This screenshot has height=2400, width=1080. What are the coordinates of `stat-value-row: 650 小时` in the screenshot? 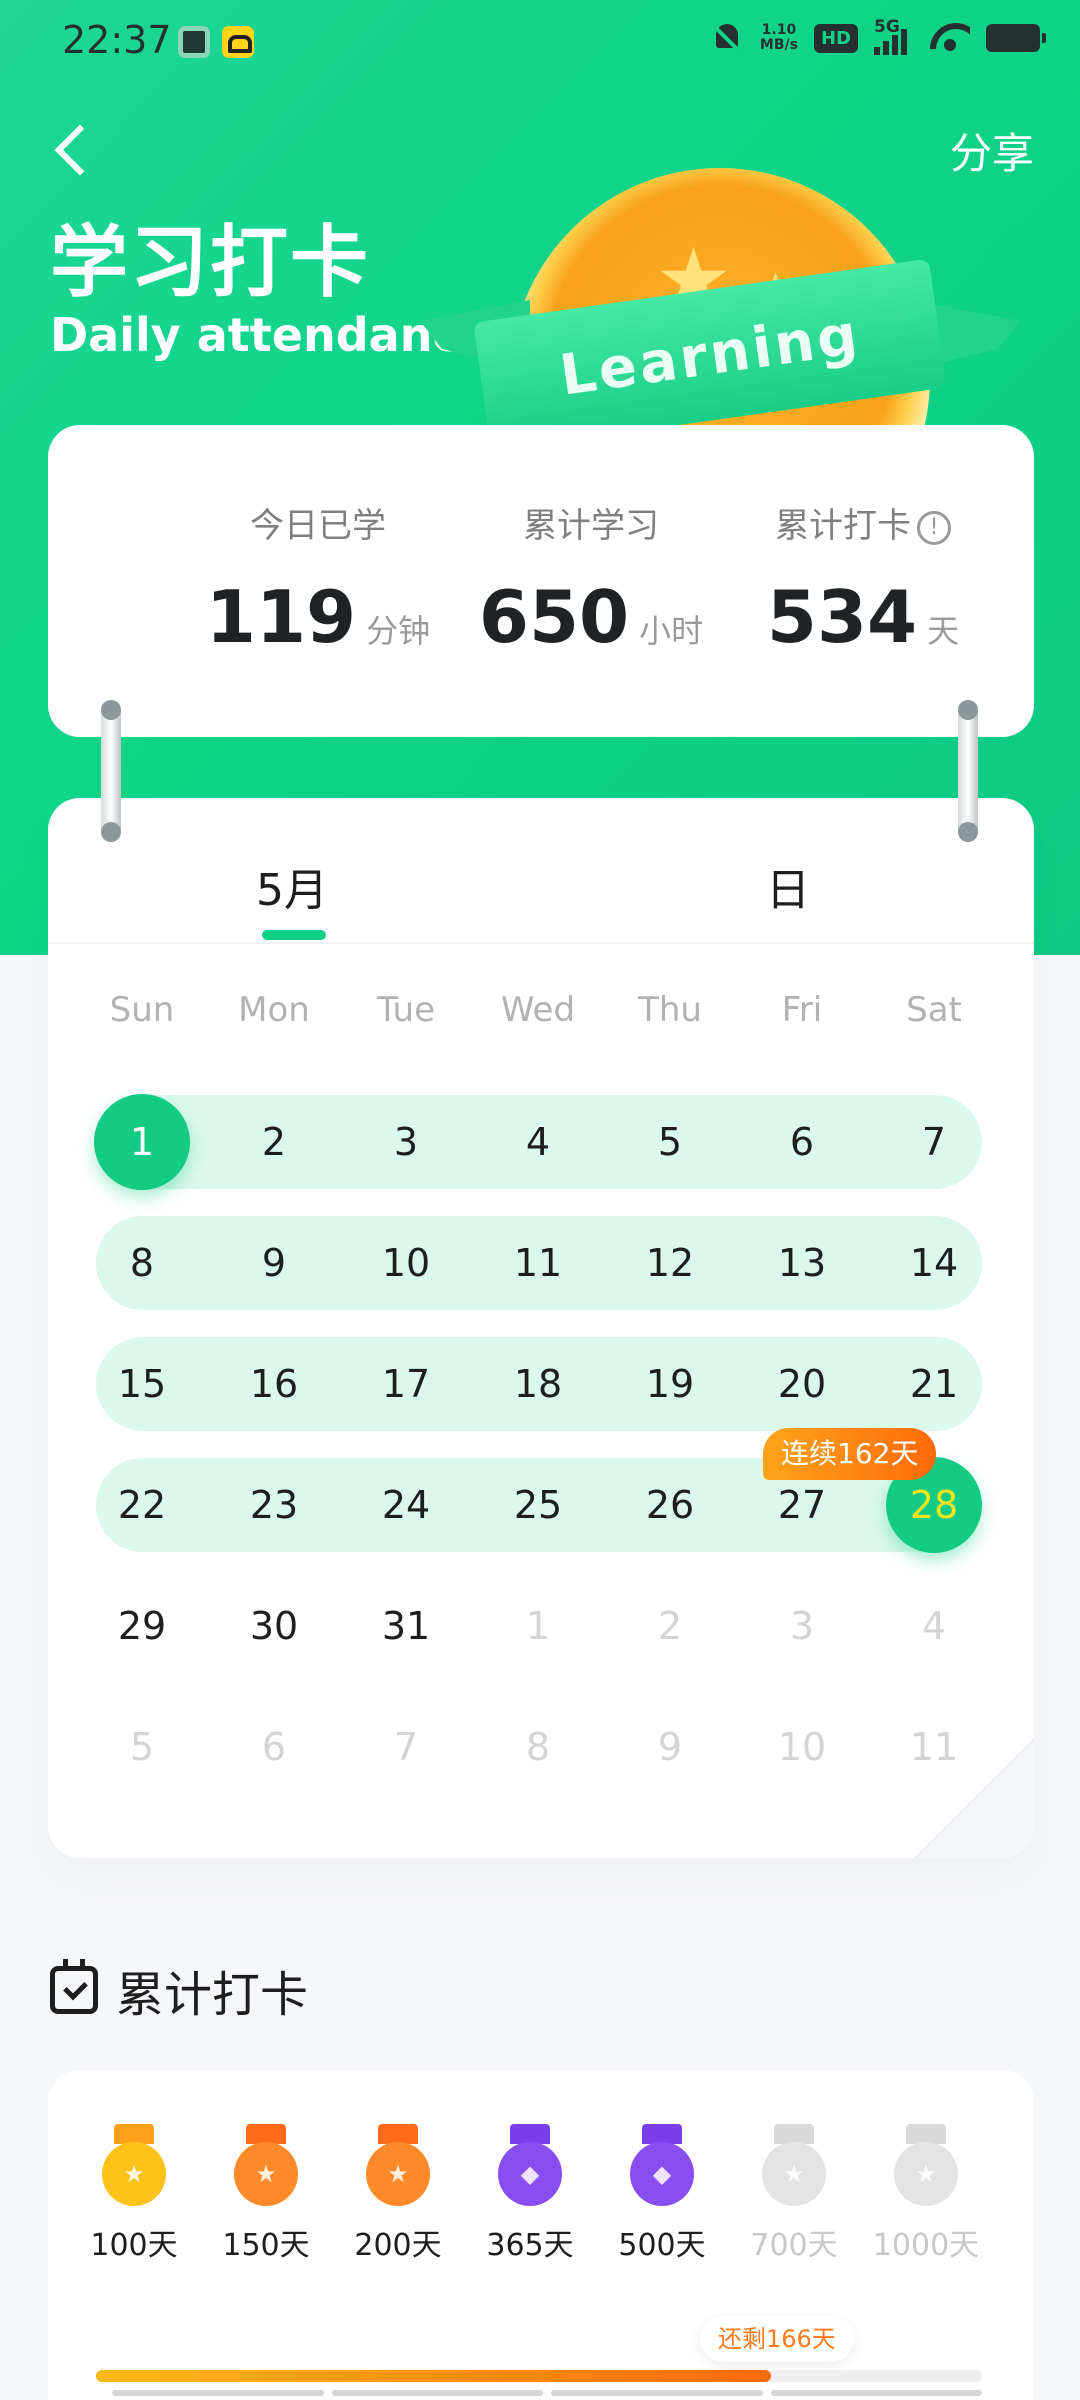 It's located at (591, 617).